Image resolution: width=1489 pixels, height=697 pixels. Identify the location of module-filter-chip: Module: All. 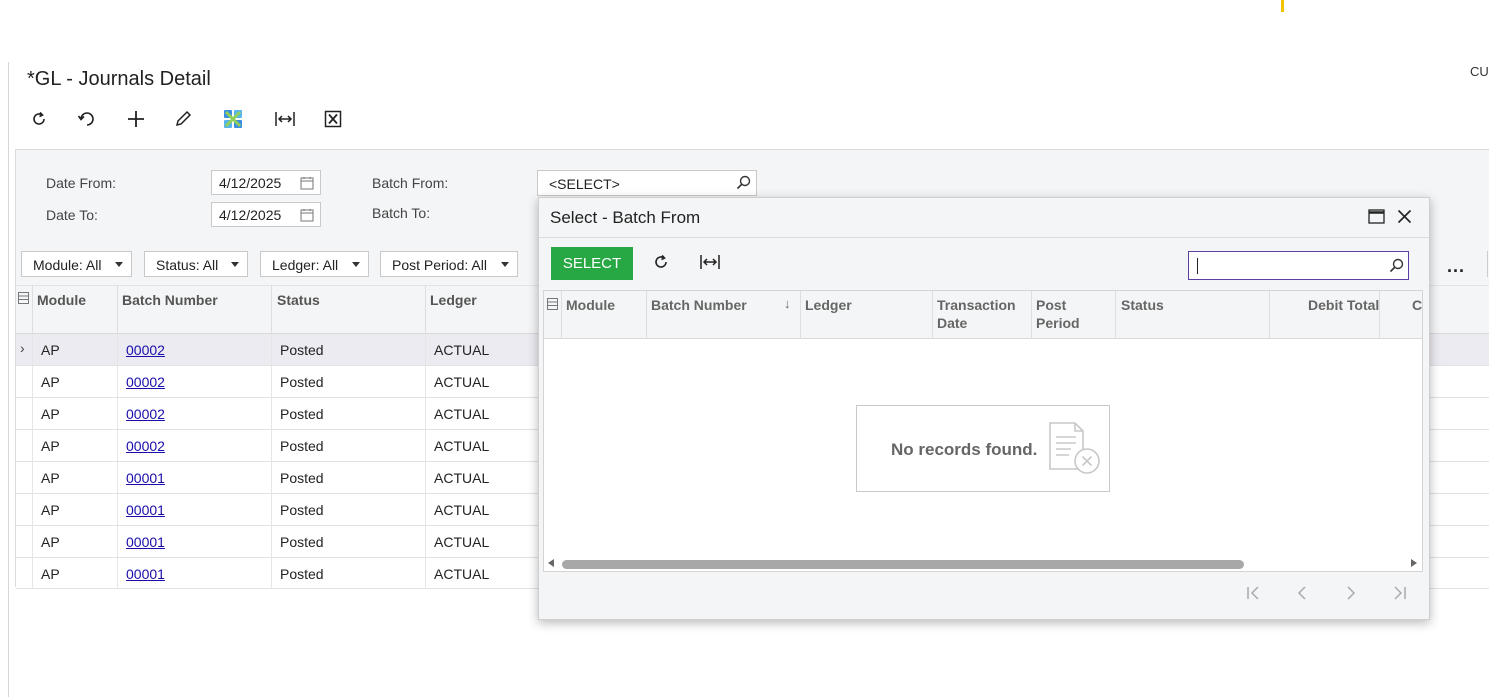
(76, 264).